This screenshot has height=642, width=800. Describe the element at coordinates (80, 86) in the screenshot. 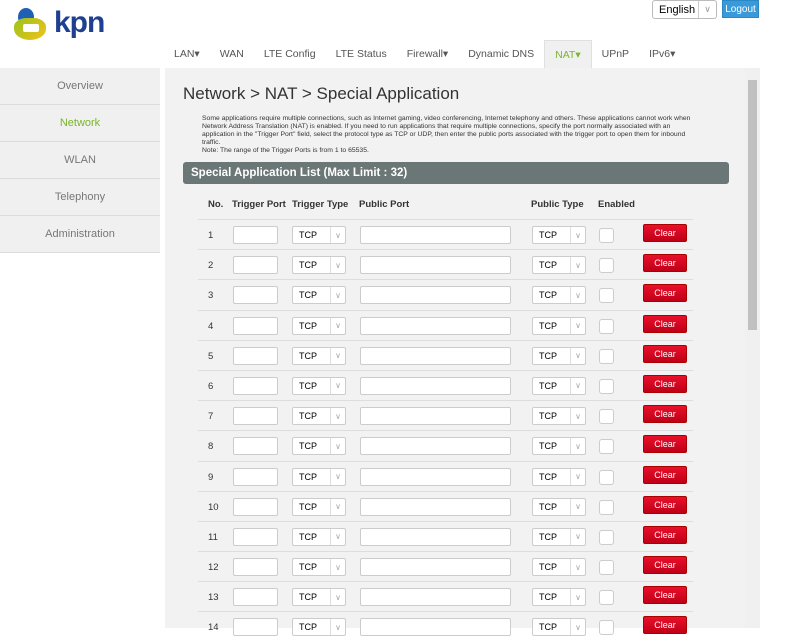

I see `sidebar-item: Overview` at that location.